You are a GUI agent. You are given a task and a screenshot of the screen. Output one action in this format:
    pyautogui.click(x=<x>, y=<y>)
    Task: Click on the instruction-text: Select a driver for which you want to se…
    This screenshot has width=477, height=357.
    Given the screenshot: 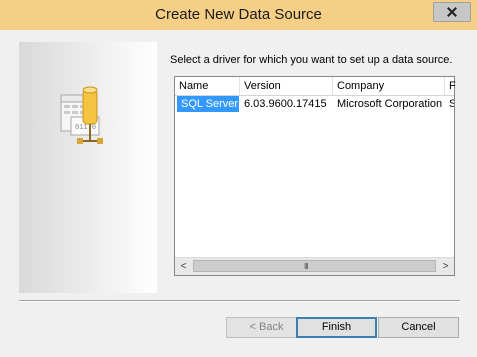 What is the action you would take?
    pyautogui.click(x=311, y=60)
    